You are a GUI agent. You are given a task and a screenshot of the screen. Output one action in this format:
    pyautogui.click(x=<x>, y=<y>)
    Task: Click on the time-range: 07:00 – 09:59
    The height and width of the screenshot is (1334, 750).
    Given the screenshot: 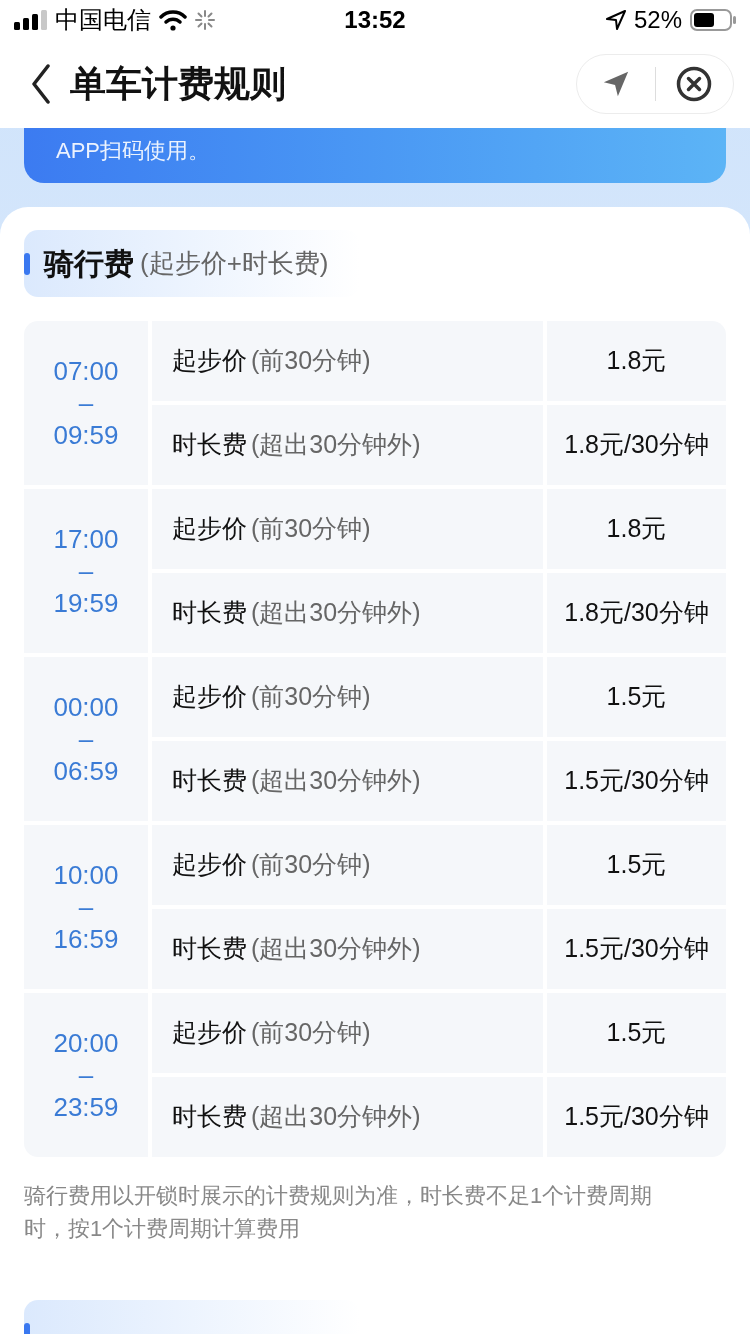 What is the action you would take?
    pyautogui.click(x=86, y=403)
    